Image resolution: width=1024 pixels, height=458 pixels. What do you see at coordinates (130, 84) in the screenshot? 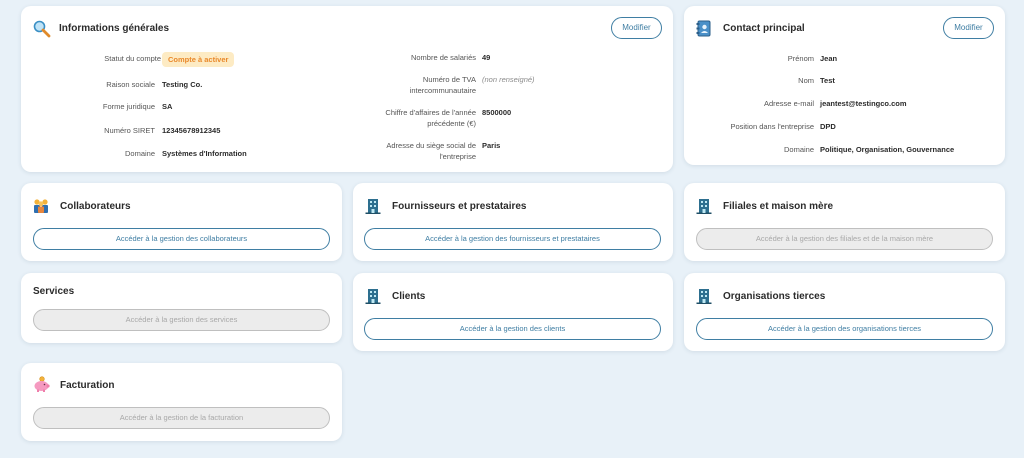
I see `label-company-name: Raison sociale` at bounding box center [130, 84].